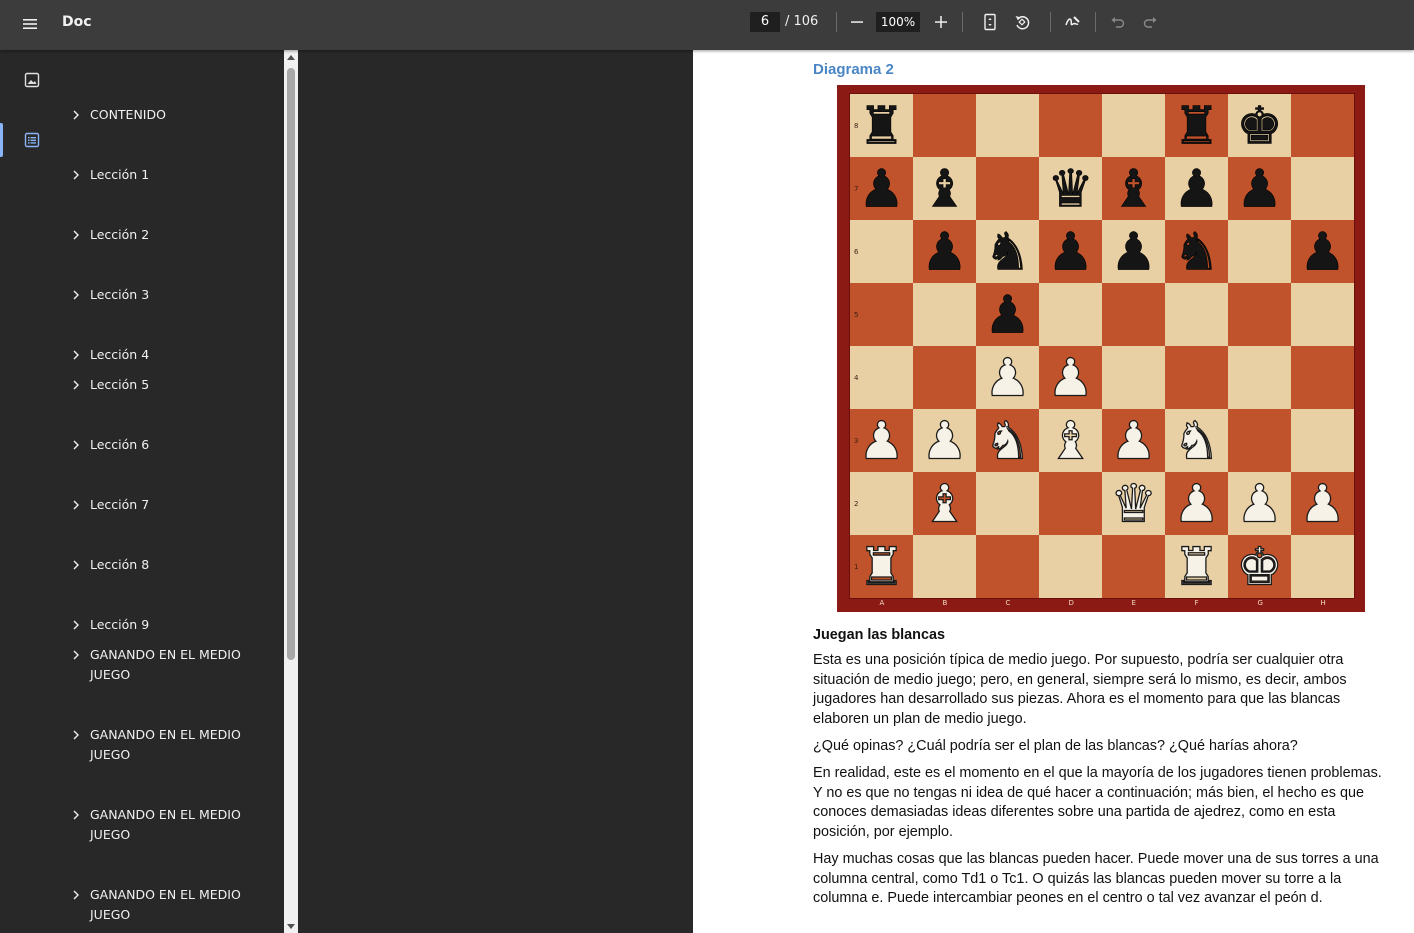  I want to click on zoom-out-icon, so click(857, 22).